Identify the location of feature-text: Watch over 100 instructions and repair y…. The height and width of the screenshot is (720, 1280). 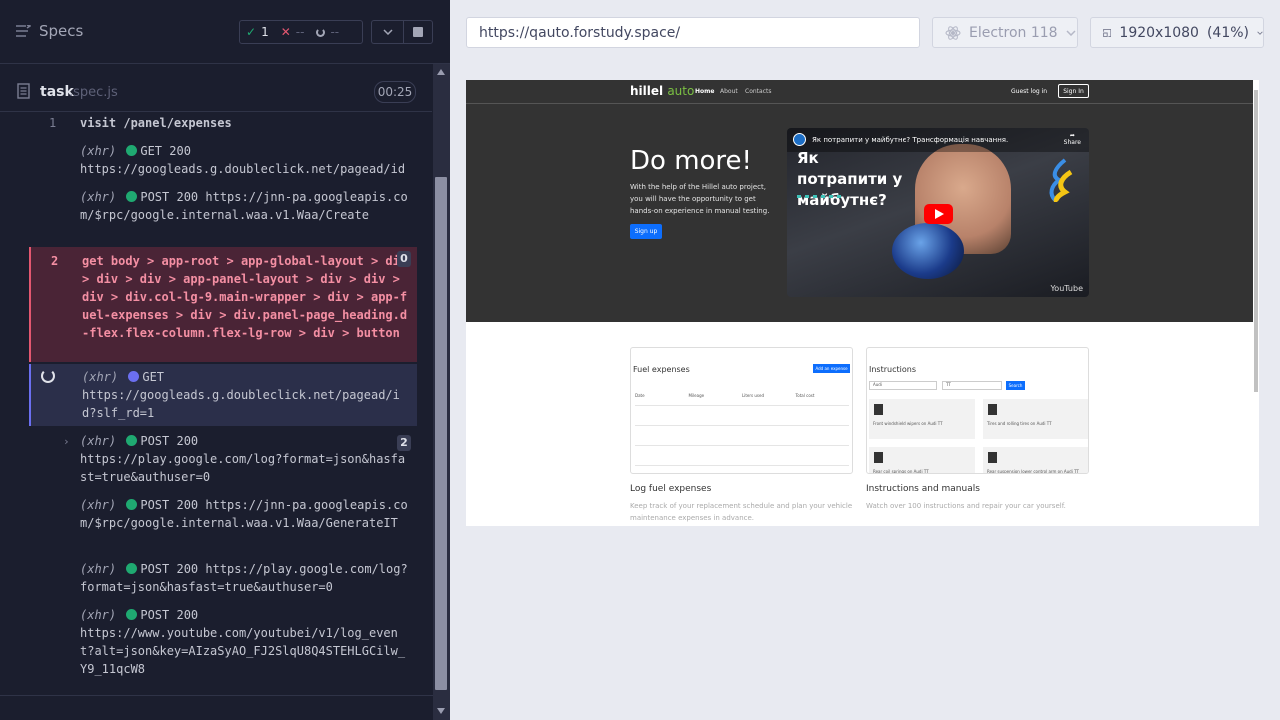
(966, 506).